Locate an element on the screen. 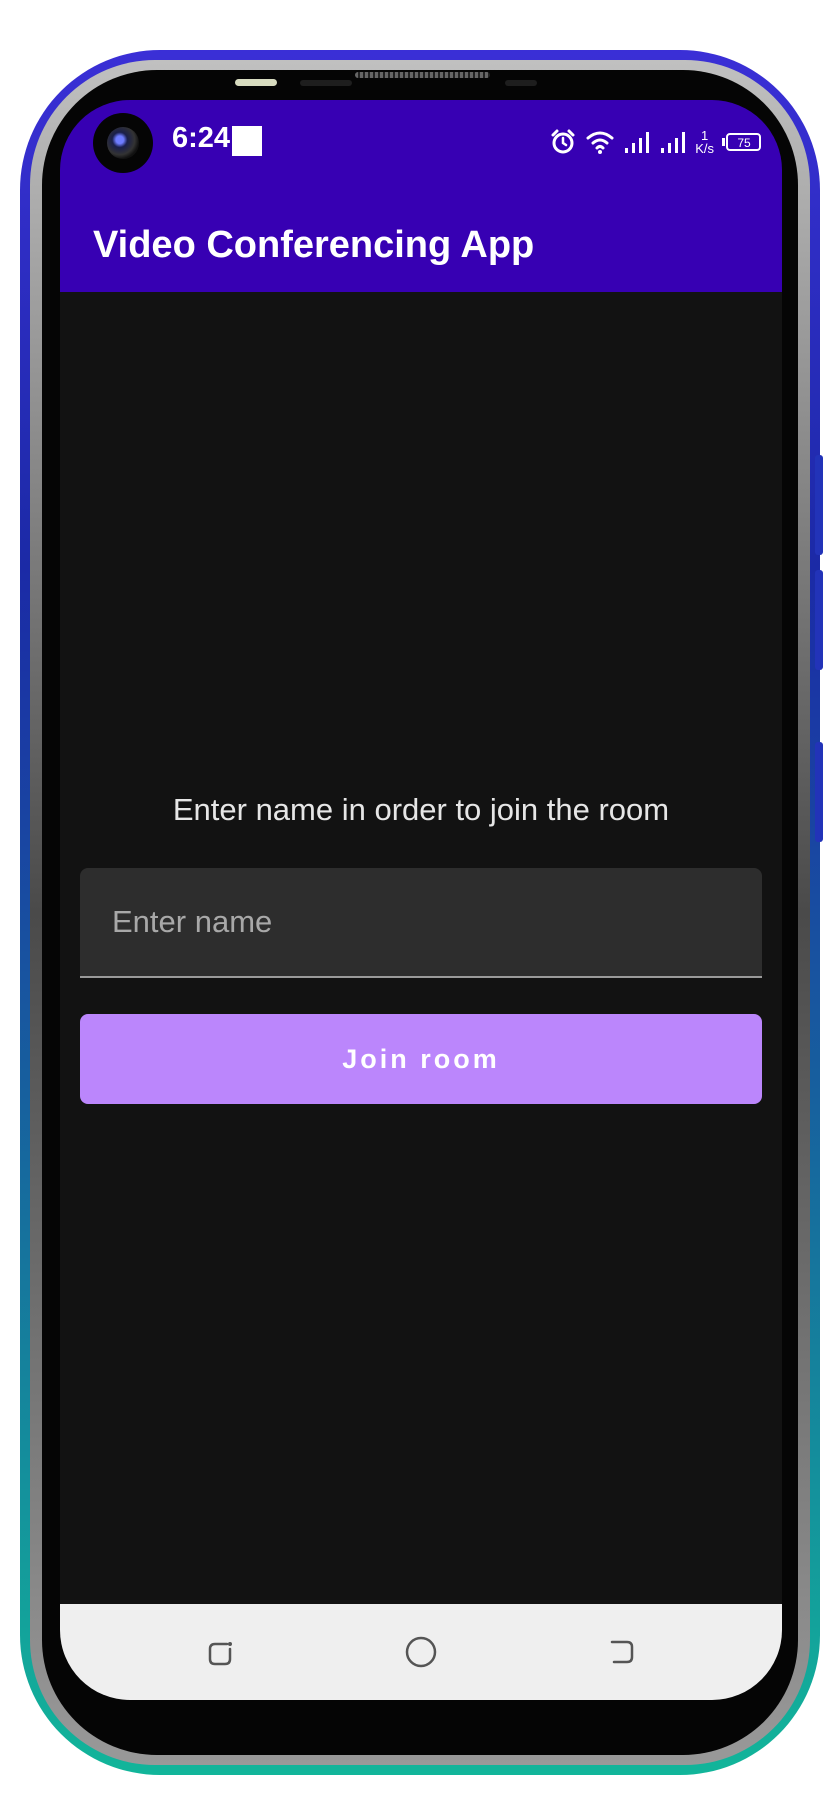 The height and width of the screenshot is (1800, 840). light-sensor is located at coordinates (521, 83).